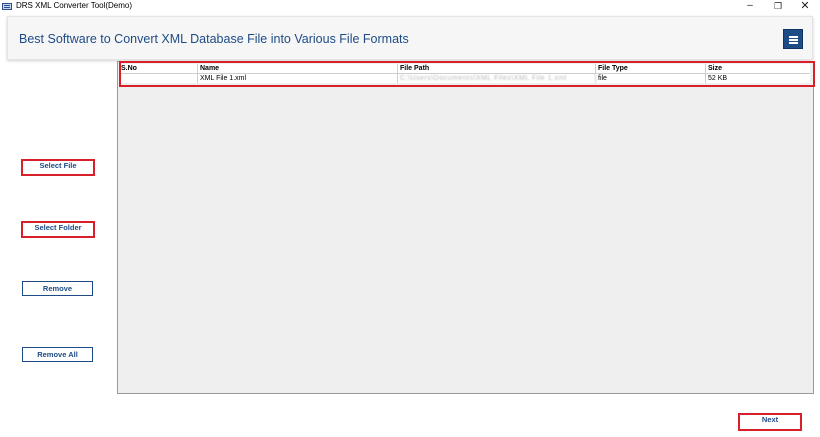 The height and width of the screenshot is (437, 820). What do you see at coordinates (770, 422) in the screenshot?
I see `next-button: Next` at bounding box center [770, 422].